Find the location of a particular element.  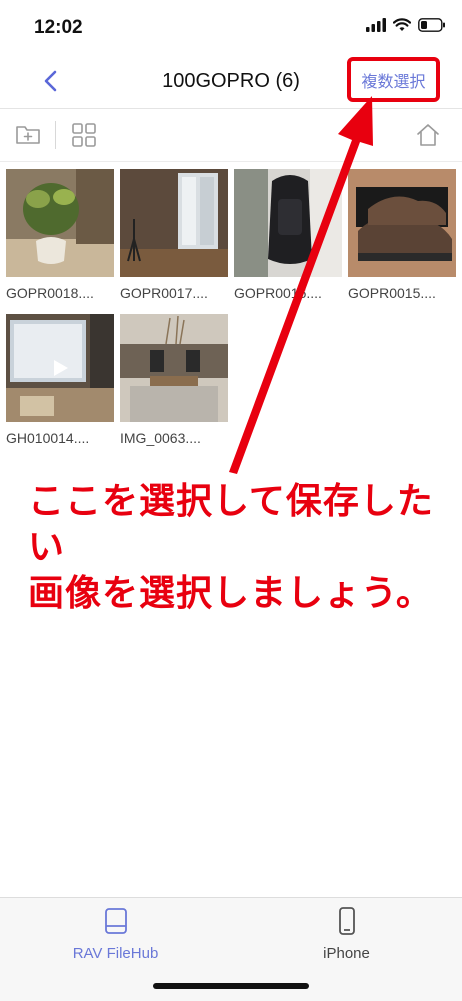

annotation-line-2: 画像を選択しましょう。 is located at coordinates (230, 592).